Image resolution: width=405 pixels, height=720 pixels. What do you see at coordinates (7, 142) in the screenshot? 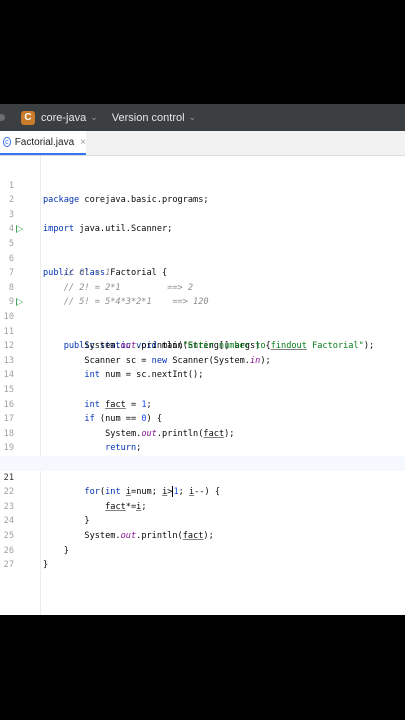
I see `java-class-icon: c` at bounding box center [7, 142].